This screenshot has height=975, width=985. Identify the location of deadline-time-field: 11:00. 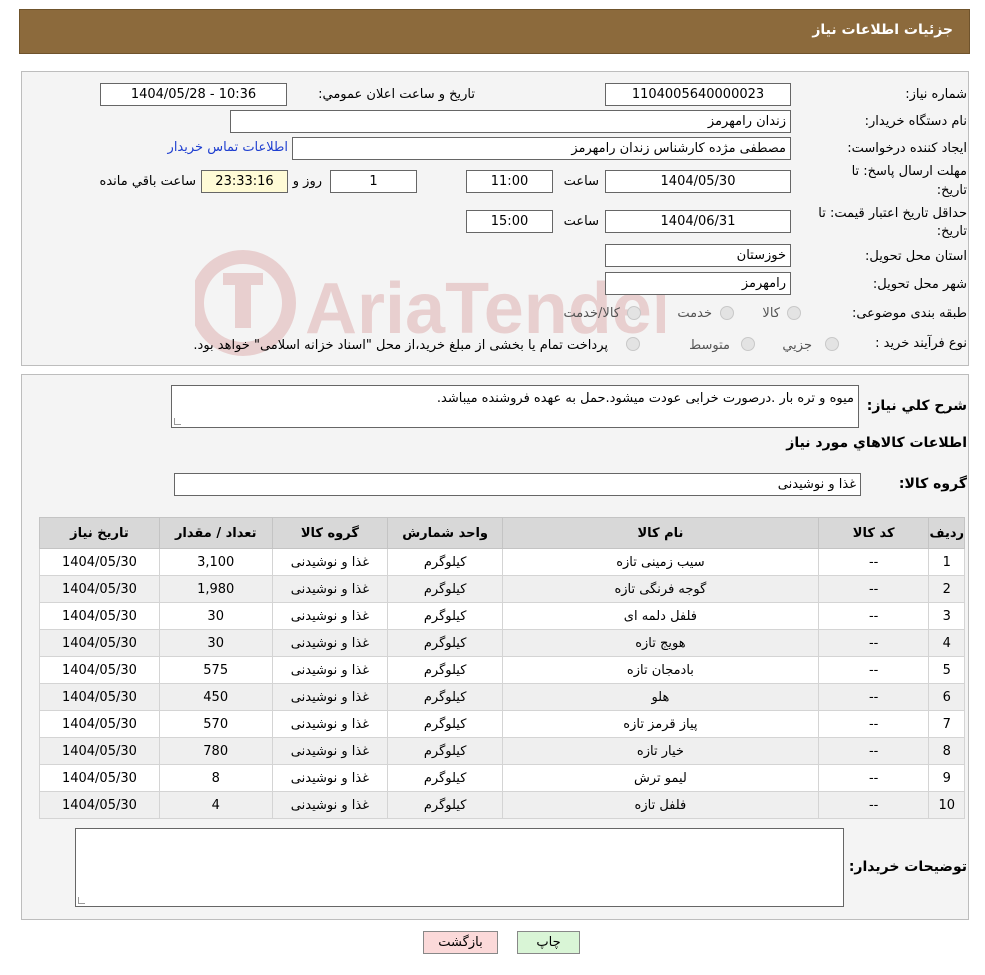
(509, 181).